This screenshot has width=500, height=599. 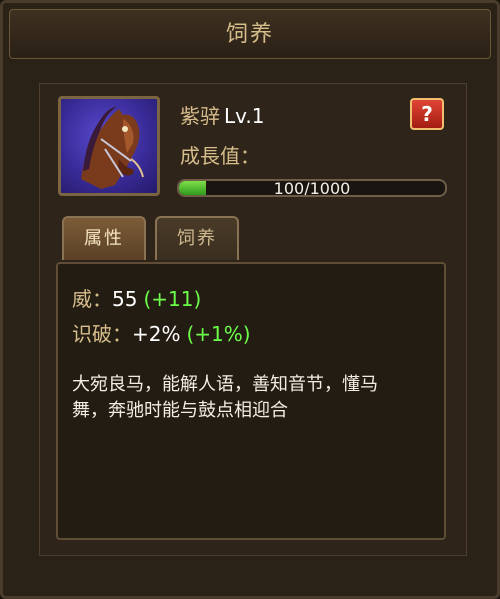 What do you see at coordinates (220, 156) in the screenshot?
I see `growth-label: 成長值：` at bounding box center [220, 156].